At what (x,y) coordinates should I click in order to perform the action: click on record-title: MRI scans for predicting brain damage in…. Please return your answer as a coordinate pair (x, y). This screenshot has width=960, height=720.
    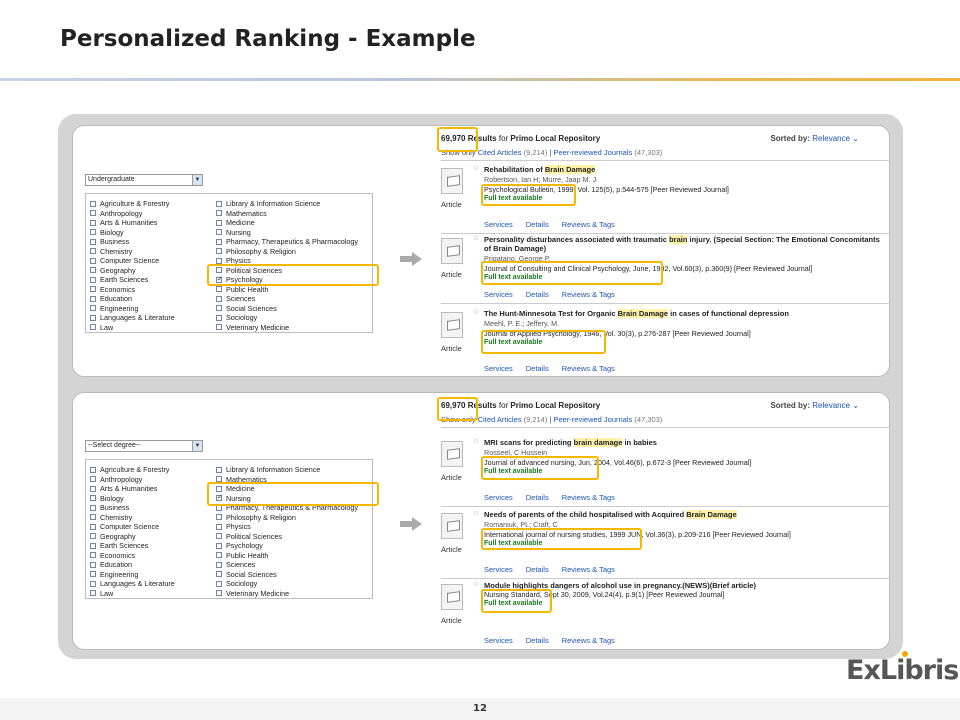
    Looking at the image, I should click on (684, 442).